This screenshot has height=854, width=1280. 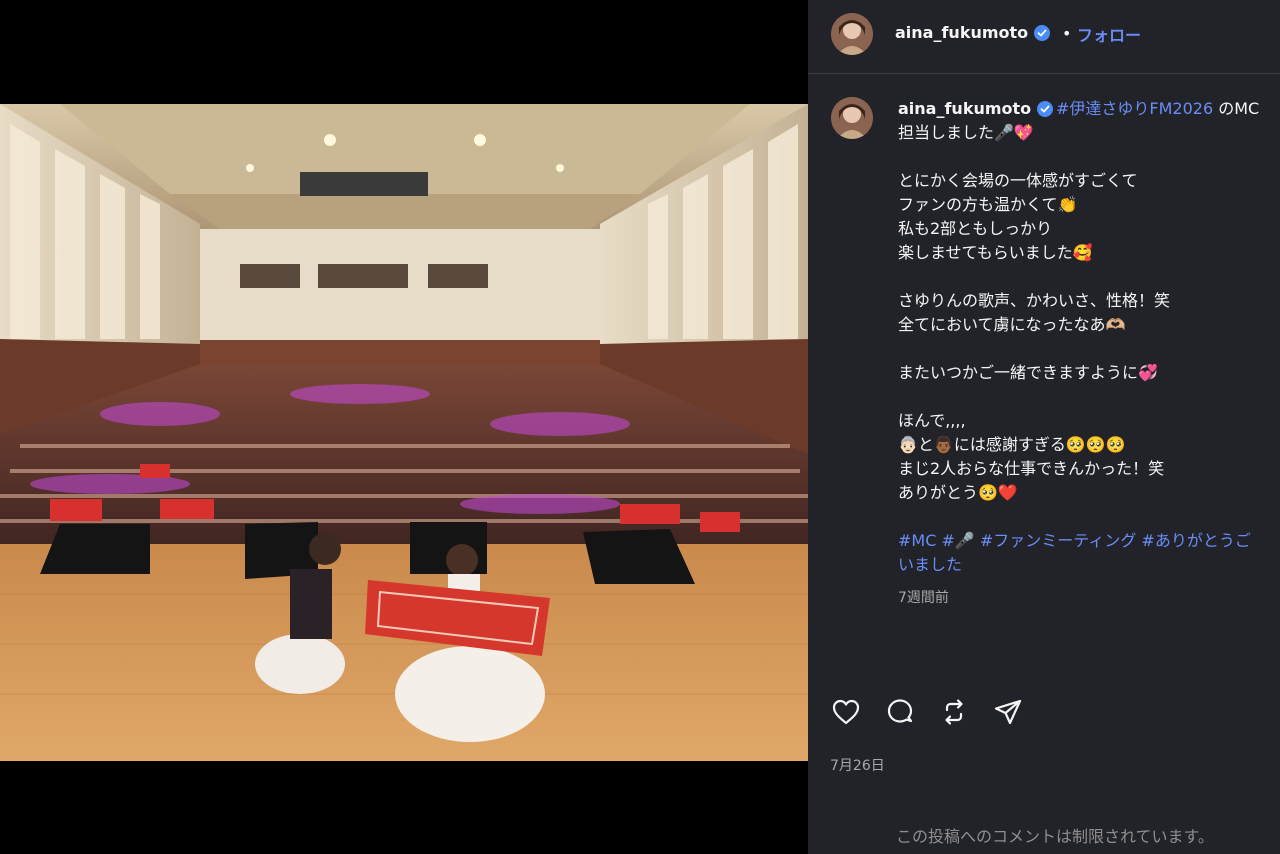 What do you see at coordinates (1088, 541) in the screenshot?
I see `hashtags-line: #MC #🎤 #ファンミーティング #ありがとうご` at bounding box center [1088, 541].